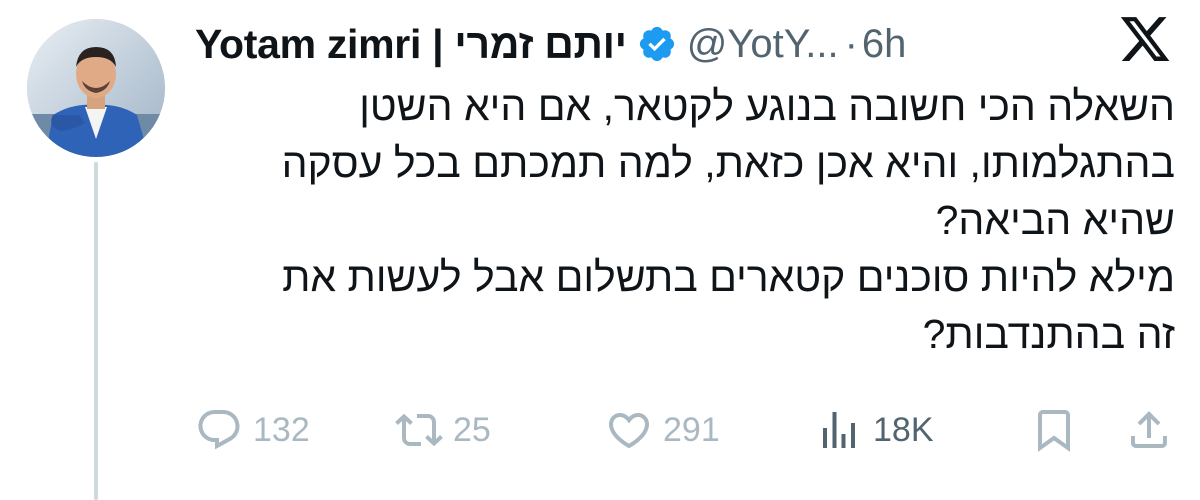  I want to click on share-icon, so click(1149, 429).